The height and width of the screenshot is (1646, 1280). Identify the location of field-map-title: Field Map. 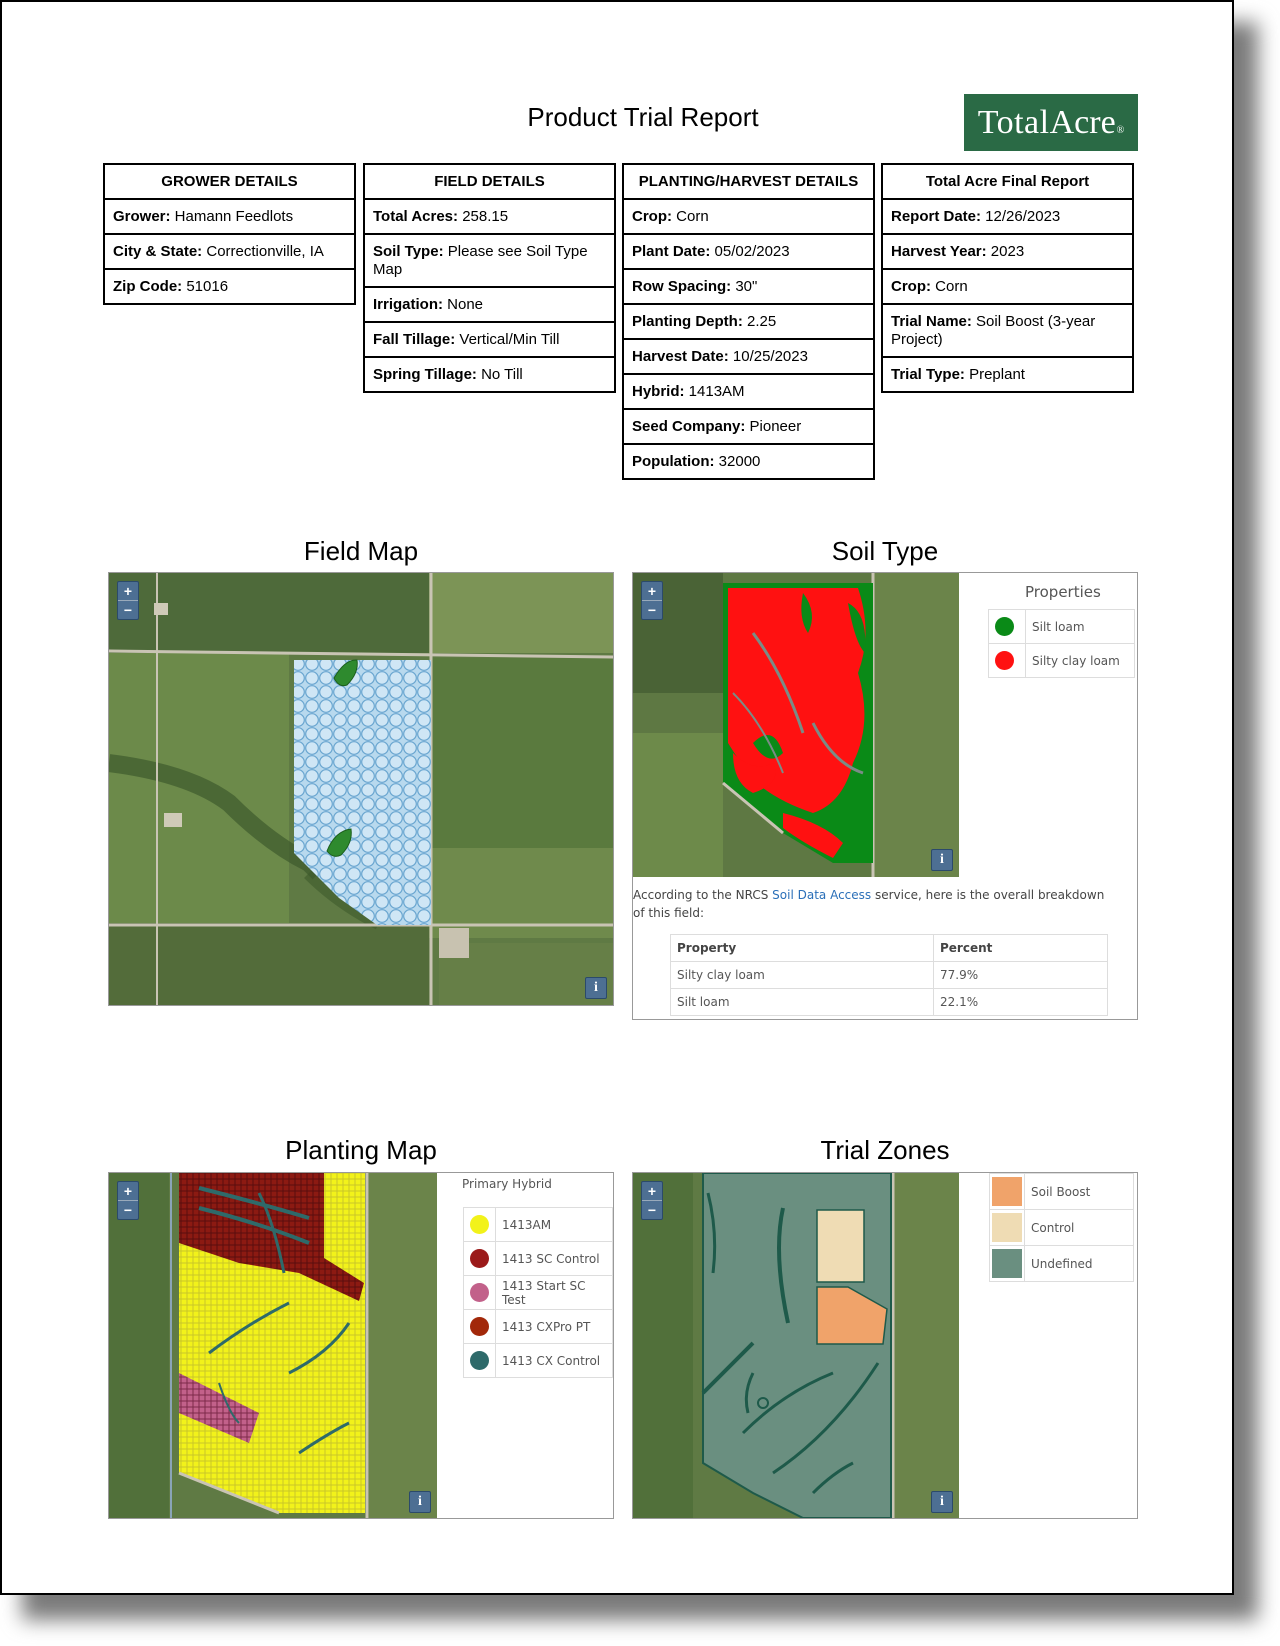
(361, 551).